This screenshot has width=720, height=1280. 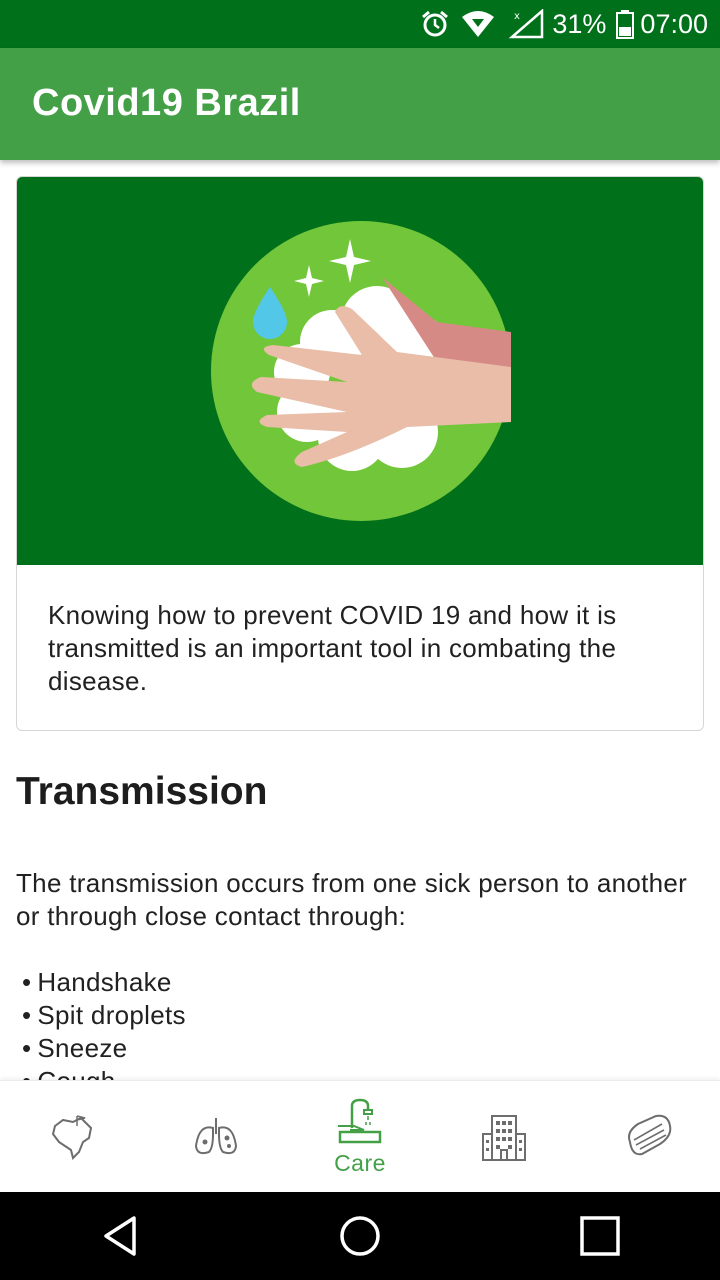 I want to click on home-button, so click(x=360, y=1236).